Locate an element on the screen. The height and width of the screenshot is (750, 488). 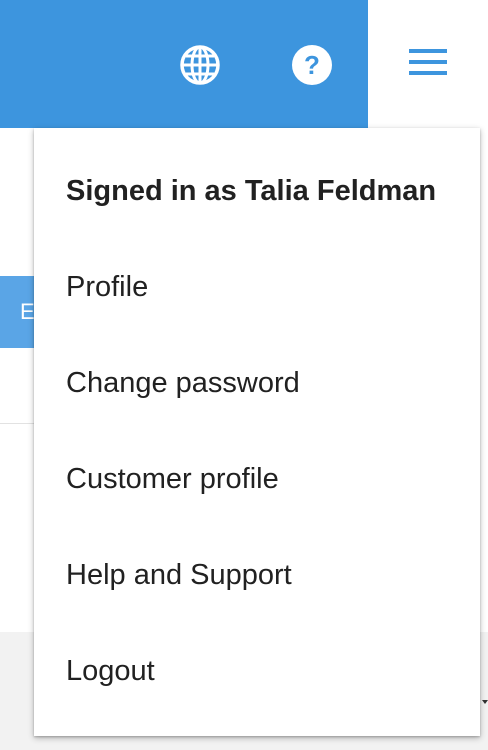
menu-item-customer-profile: Customer profile is located at coordinates (172, 479).